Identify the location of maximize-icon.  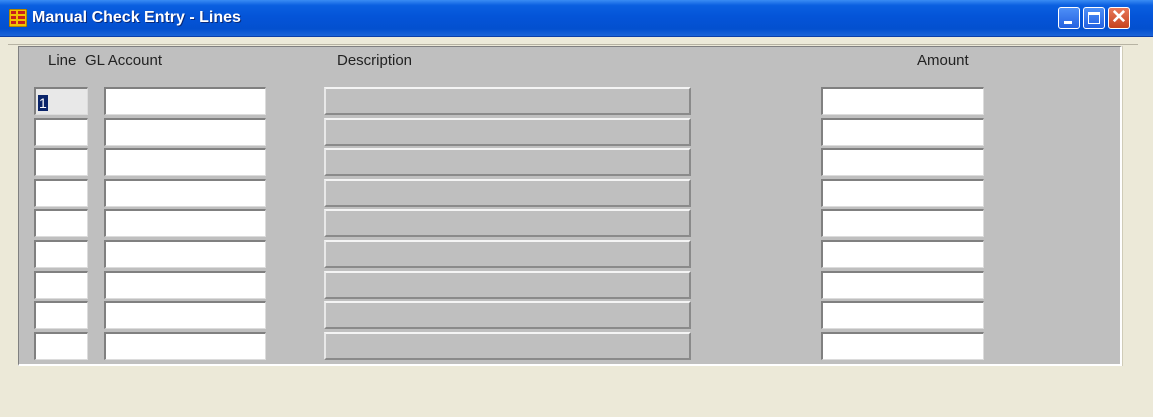
(1094, 18).